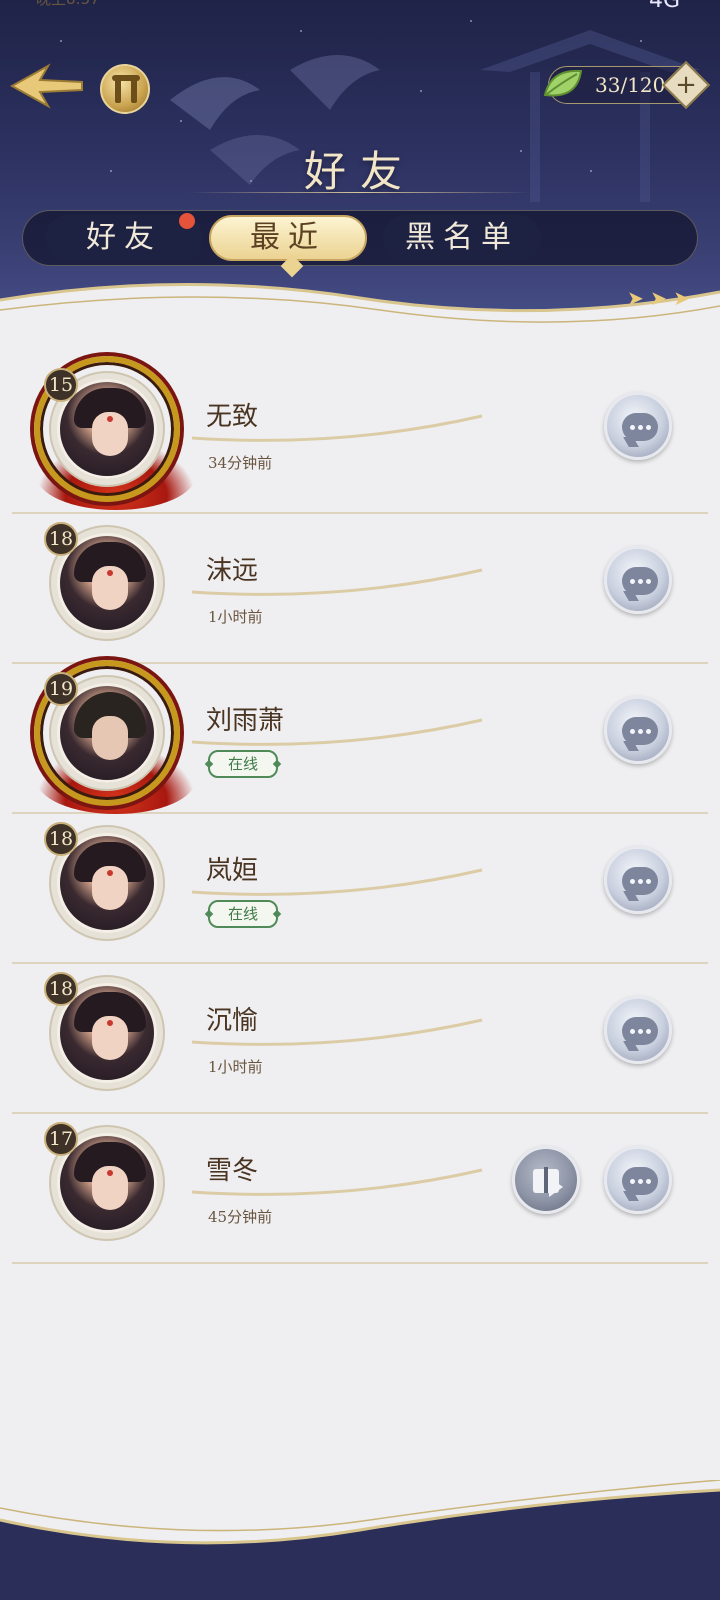  Describe the element at coordinates (360, 306) in the screenshot. I see `header-wave` at that location.